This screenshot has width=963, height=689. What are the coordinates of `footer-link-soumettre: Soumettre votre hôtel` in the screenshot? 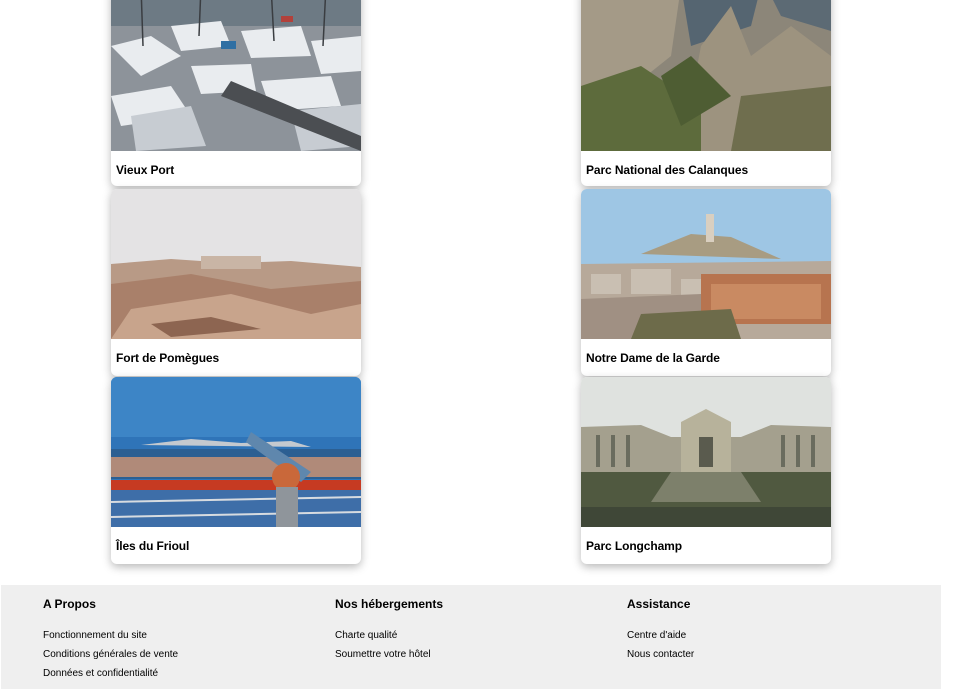 It's located at (389, 654).